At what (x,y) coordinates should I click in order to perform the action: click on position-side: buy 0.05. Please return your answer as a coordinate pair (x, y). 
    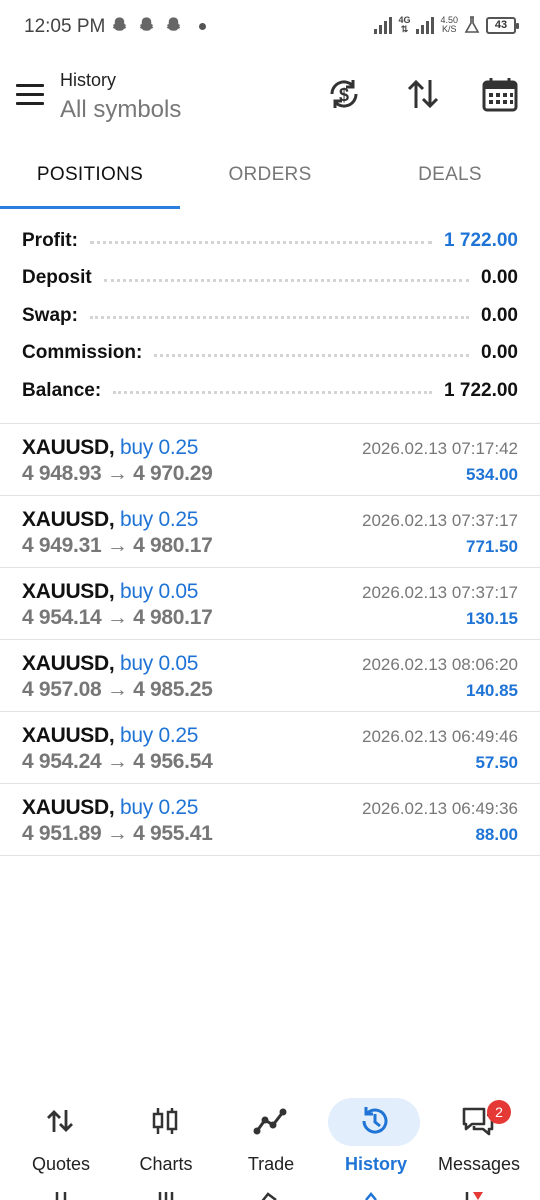
    Looking at the image, I should click on (159, 663).